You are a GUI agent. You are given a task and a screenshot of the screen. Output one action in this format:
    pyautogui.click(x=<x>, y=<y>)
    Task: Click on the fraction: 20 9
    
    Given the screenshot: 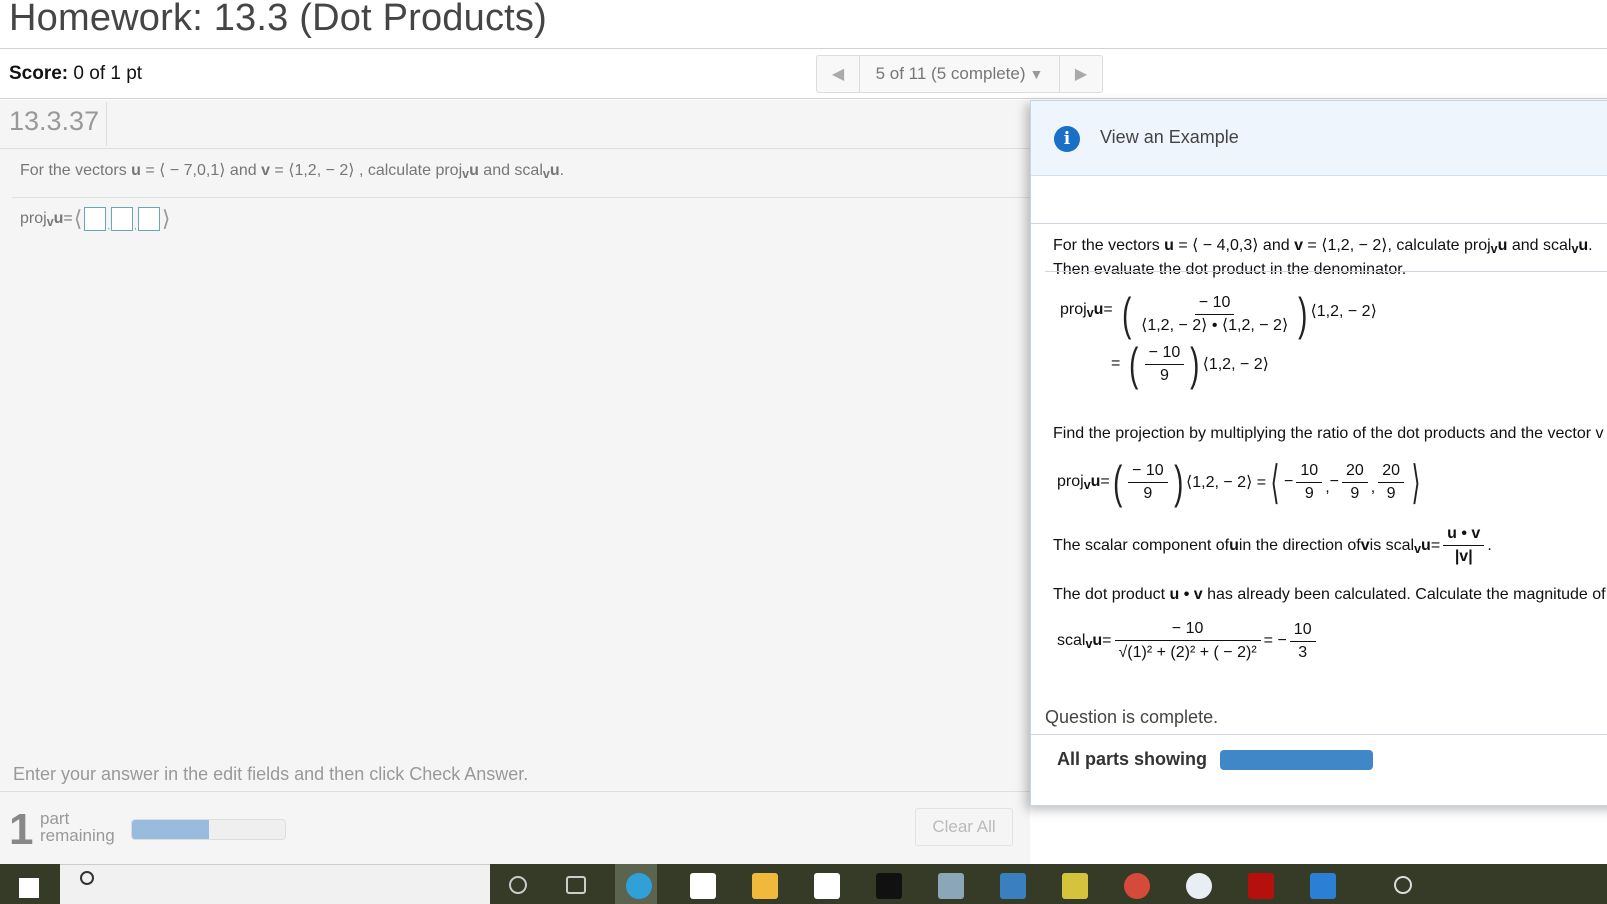 What is the action you would take?
    pyautogui.click(x=1391, y=482)
    